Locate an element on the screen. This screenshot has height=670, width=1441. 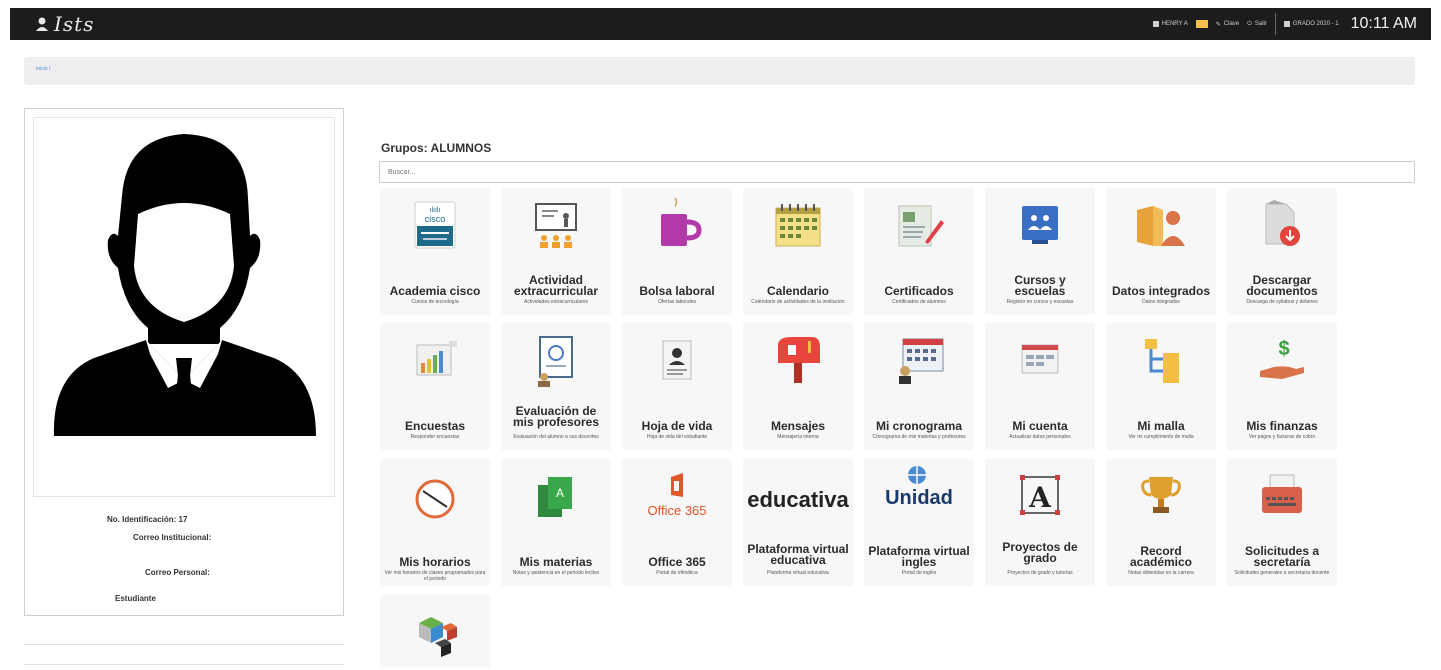
salir-link: ⏻ Salir is located at coordinates (1257, 24).